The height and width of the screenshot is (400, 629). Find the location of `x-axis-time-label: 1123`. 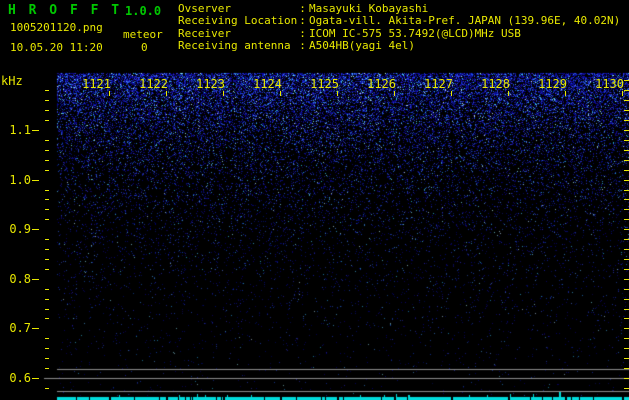

x-axis-time-label: 1123 is located at coordinates (210, 84).